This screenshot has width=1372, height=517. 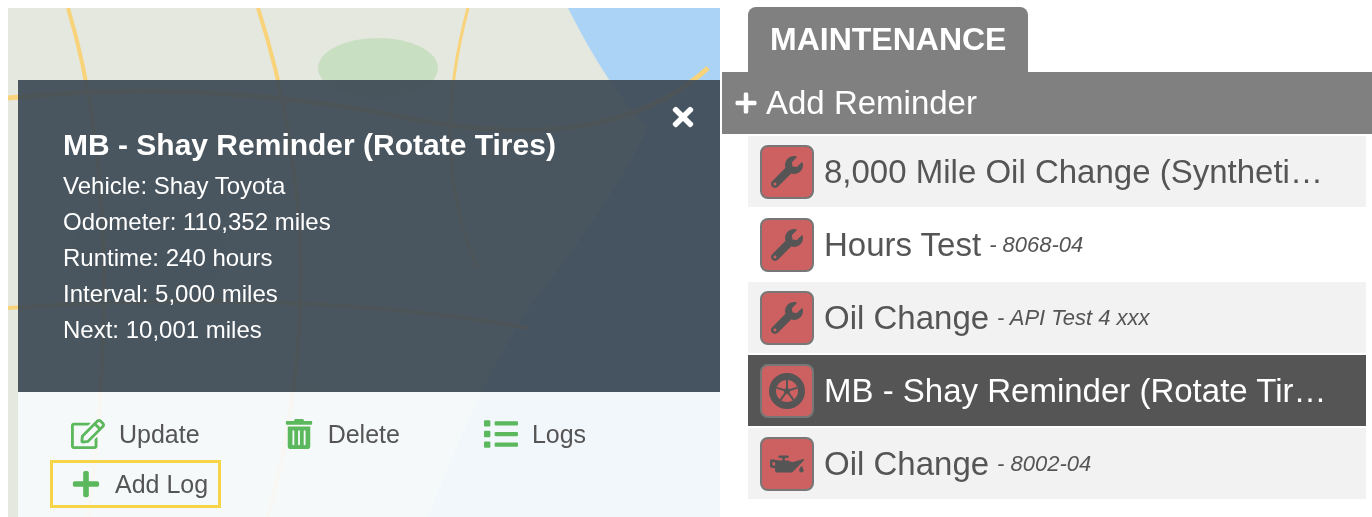 What do you see at coordinates (175, 186) in the screenshot?
I see `detail-text: Vehicle: Shay Toyota` at bounding box center [175, 186].